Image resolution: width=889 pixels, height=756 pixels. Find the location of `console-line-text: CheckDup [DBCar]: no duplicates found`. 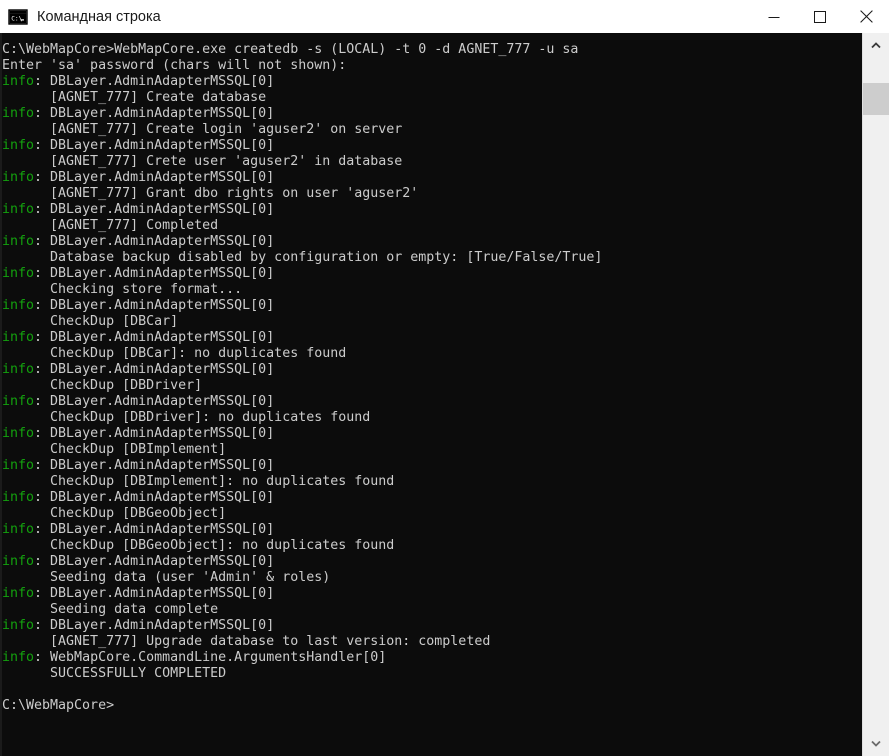

console-line-text: CheckDup [DBCar]: no duplicates found is located at coordinates (174, 353).